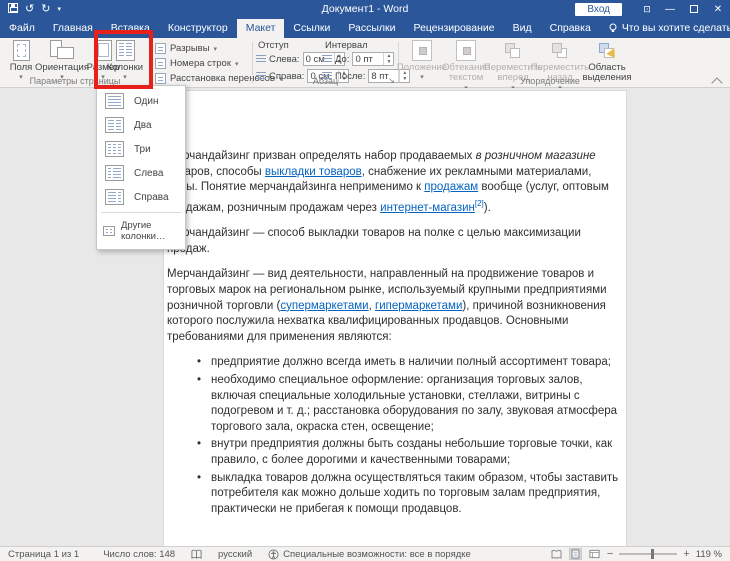 The width and height of the screenshot is (730, 561). What do you see at coordinates (371, 28) in the screenshot?
I see `tab-mailings: Рассылки` at bounding box center [371, 28].